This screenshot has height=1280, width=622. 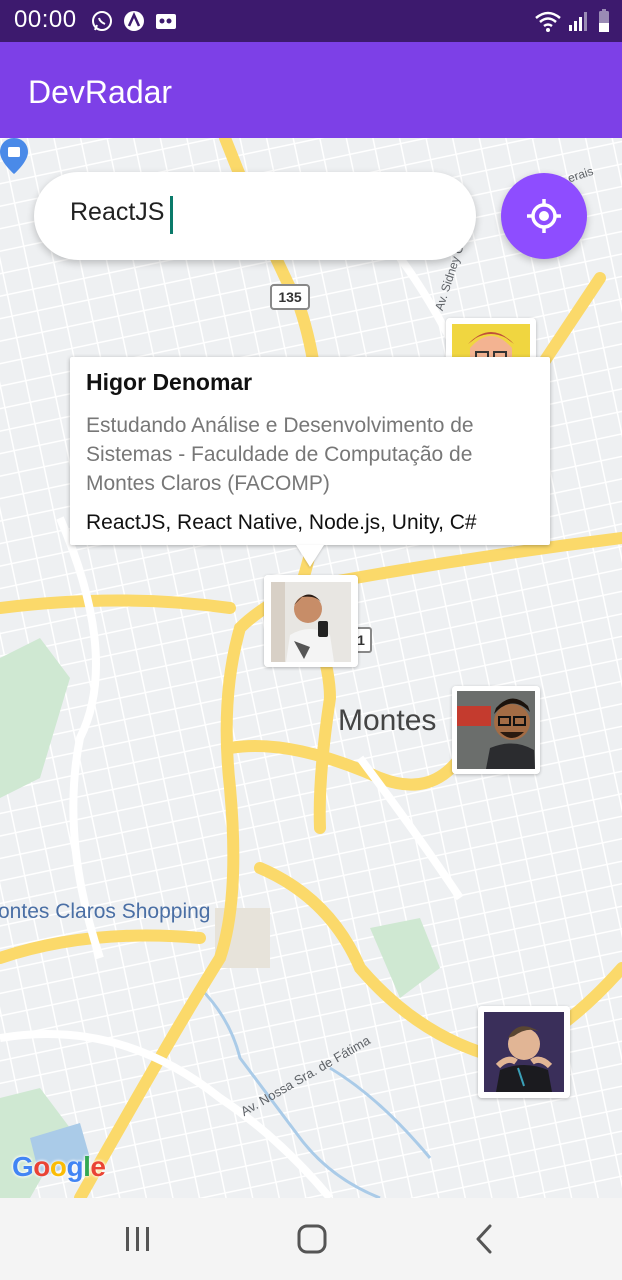 What do you see at coordinates (102, 21) in the screenshot?
I see `whatsapp-icon` at bounding box center [102, 21].